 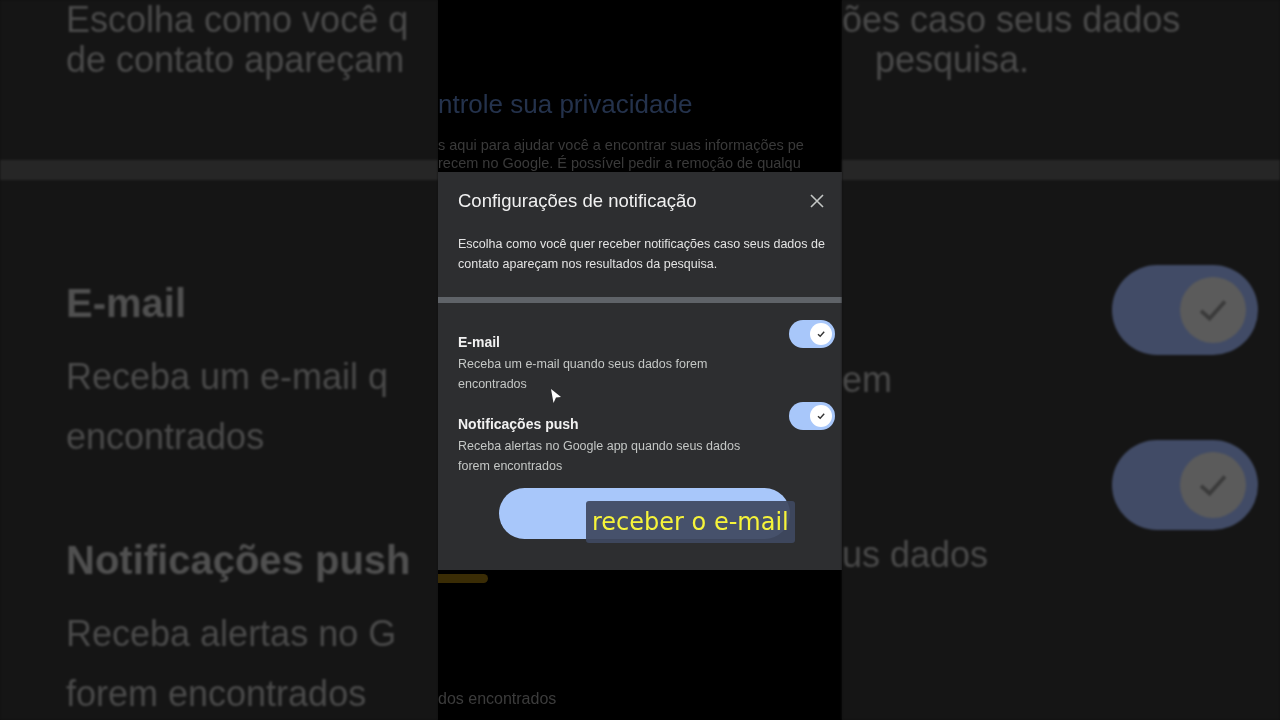 What do you see at coordinates (642, 254) in the screenshot?
I see `dialog-description: Escolha como você quer receber notificações caso seus dados de contato apareçam nos resultados da pesquisa.` at bounding box center [642, 254].